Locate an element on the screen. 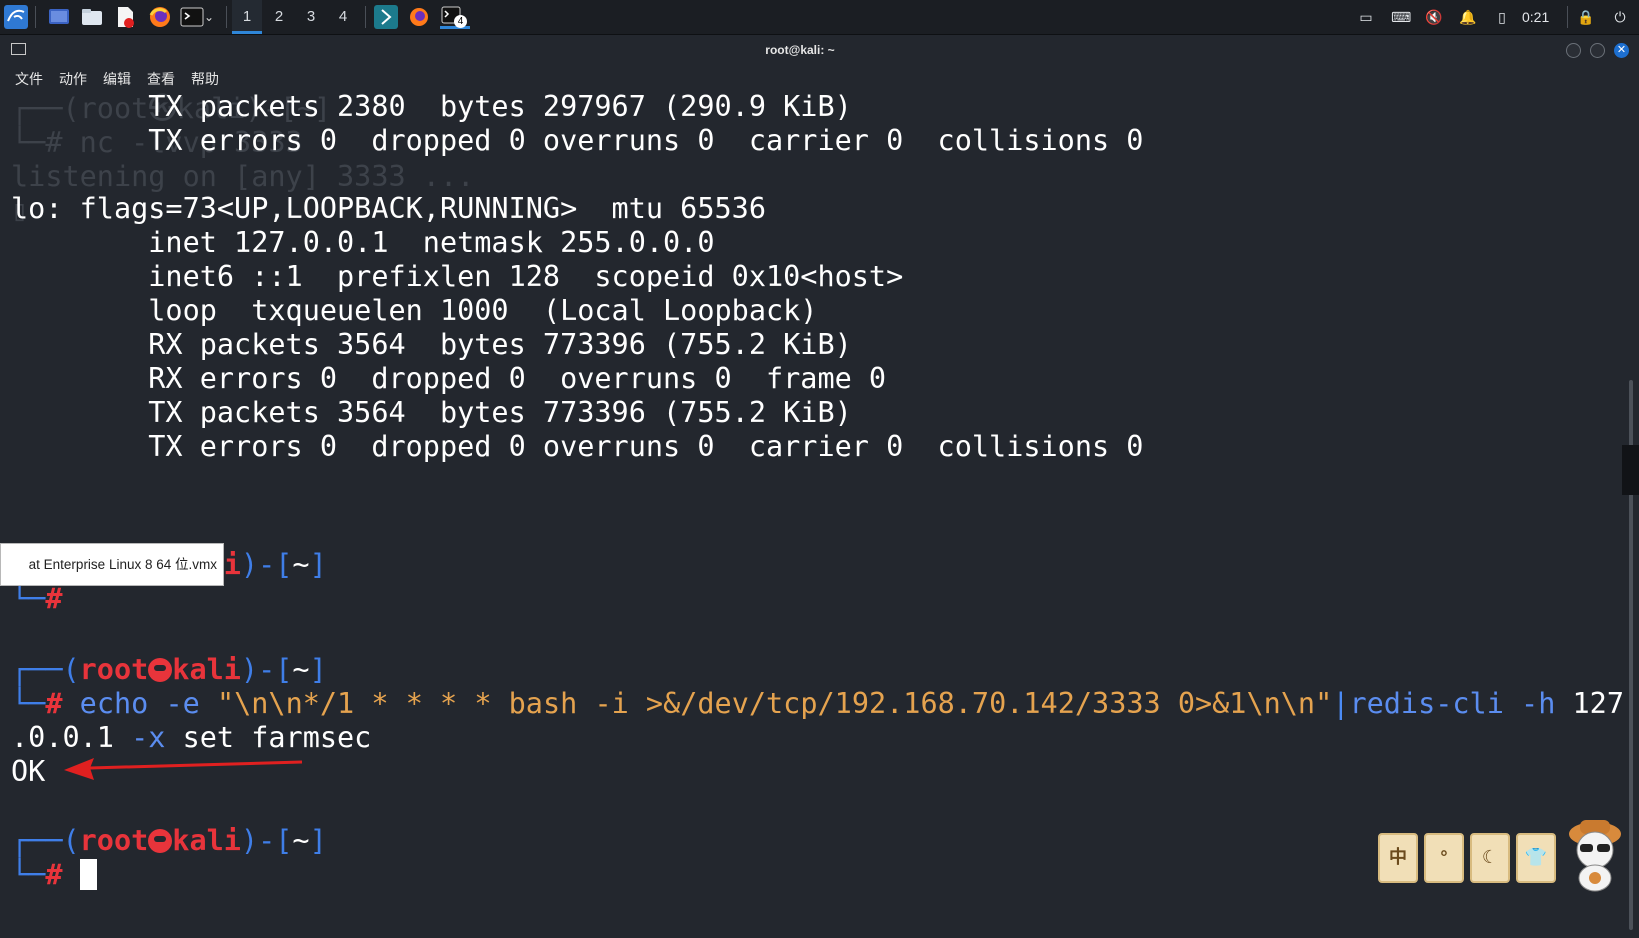 The image size is (1639, 938). command-line-wrap: .0.0.1 -x set farmsec is located at coordinates (191, 737).